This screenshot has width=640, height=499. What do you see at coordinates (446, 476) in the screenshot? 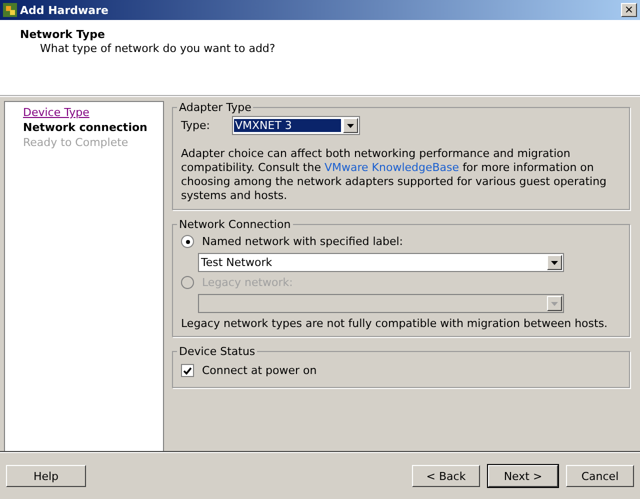
I see `dialog-button: < Back` at bounding box center [446, 476].